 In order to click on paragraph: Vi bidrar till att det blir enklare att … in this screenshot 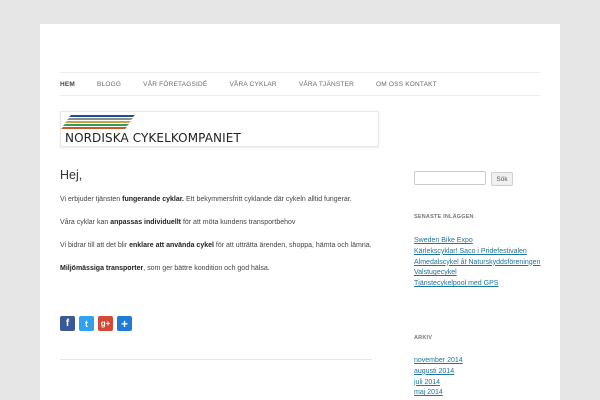, I will do `click(216, 246)`.